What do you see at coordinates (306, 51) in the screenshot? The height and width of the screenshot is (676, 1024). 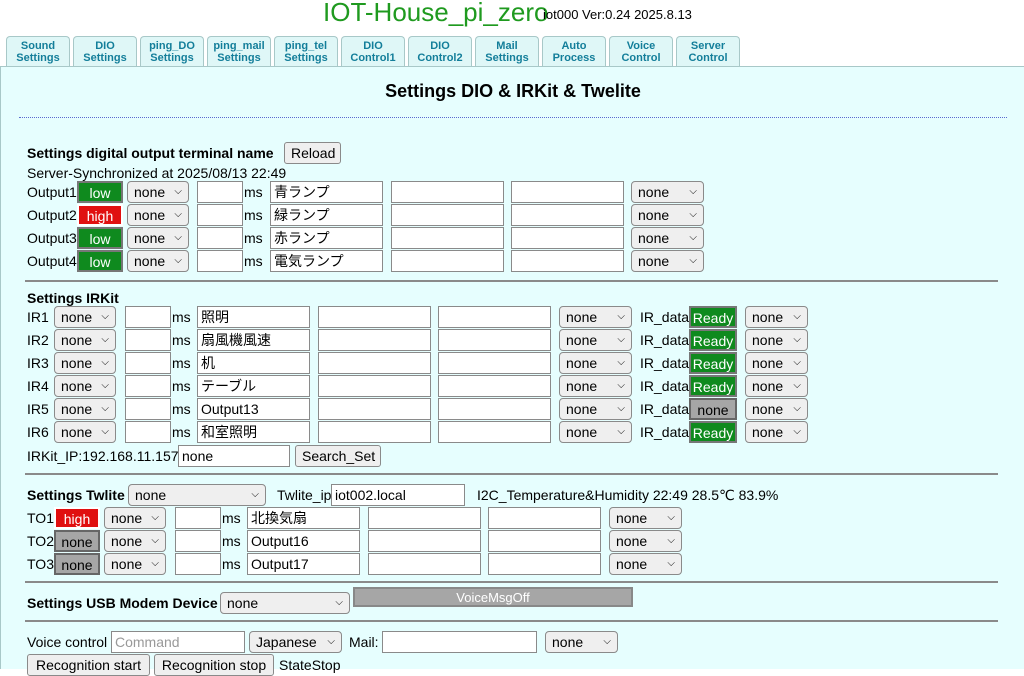 I see `tab-4: ping_tel Settings` at bounding box center [306, 51].